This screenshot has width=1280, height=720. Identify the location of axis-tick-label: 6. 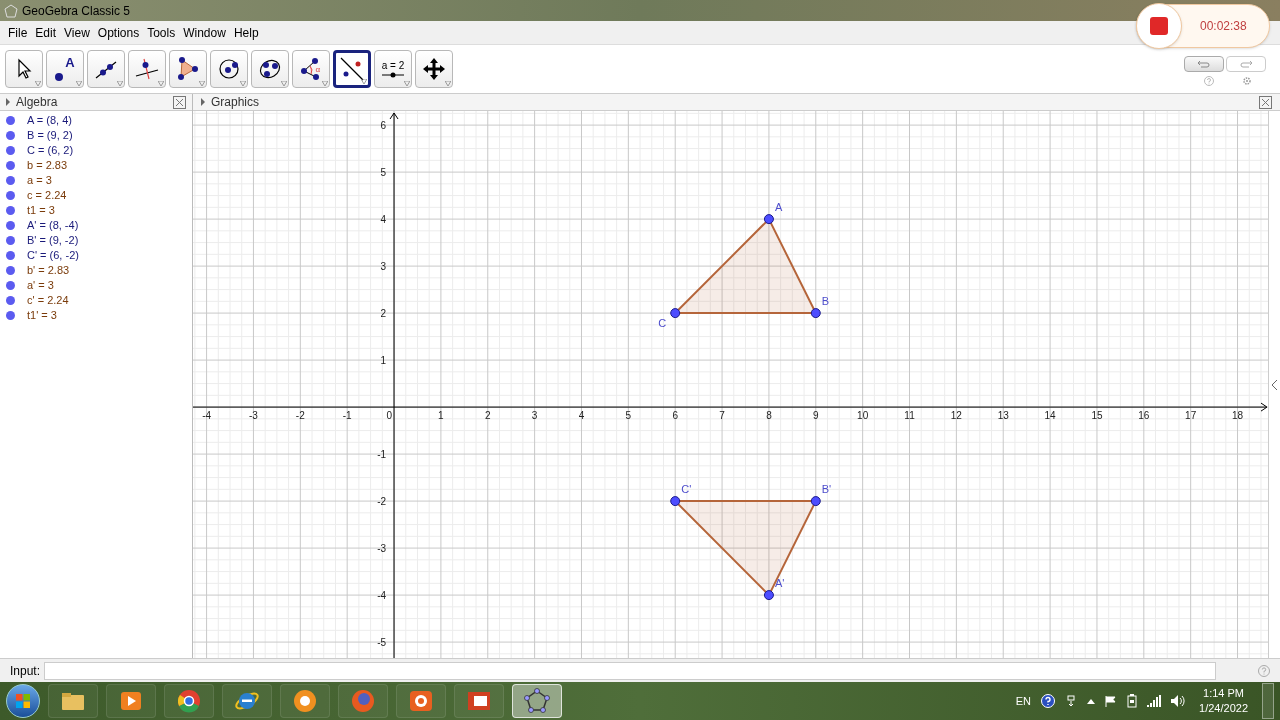
(383, 126).